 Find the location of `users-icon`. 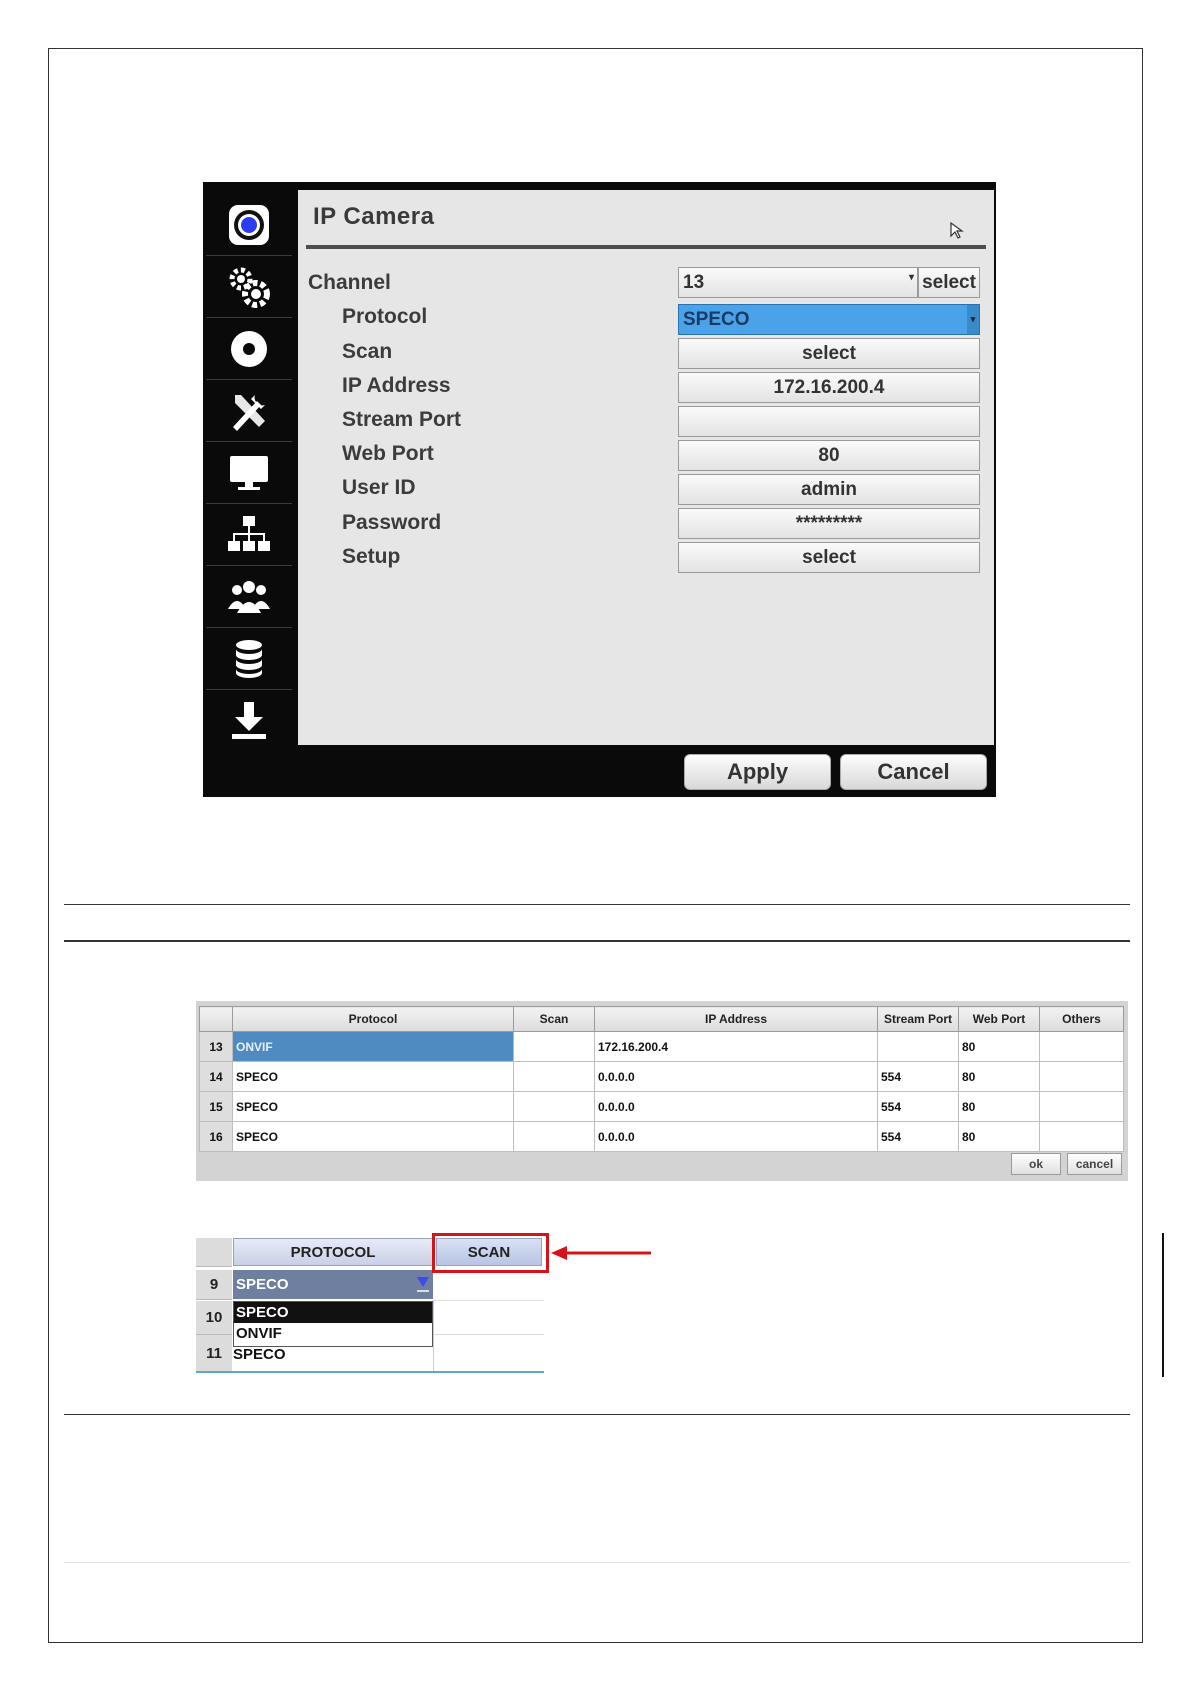

users-icon is located at coordinates (249, 596).